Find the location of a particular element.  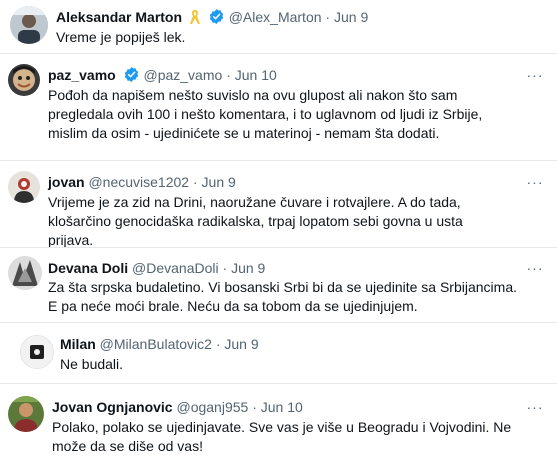

display-name: Aleksandar Marton is located at coordinates (119, 17).